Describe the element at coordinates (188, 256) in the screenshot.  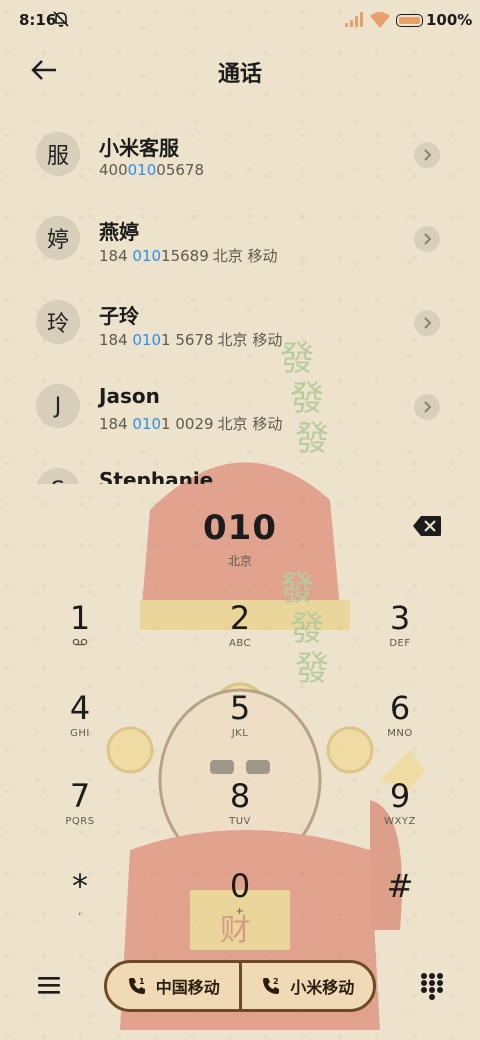
I see `contact-number: 184 01015689 北京 移动` at that location.